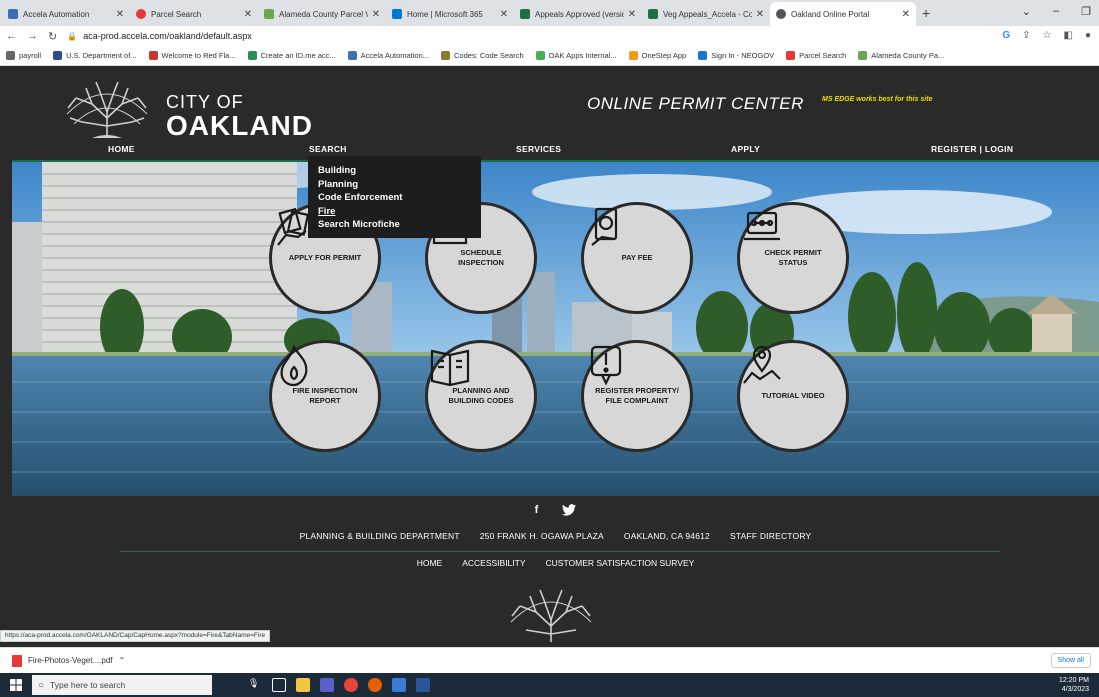 The width and height of the screenshot is (1099, 697). What do you see at coordinates (255, 685) in the screenshot?
I see `microphone-icon: 🎙` at bounding box center [255, 685].